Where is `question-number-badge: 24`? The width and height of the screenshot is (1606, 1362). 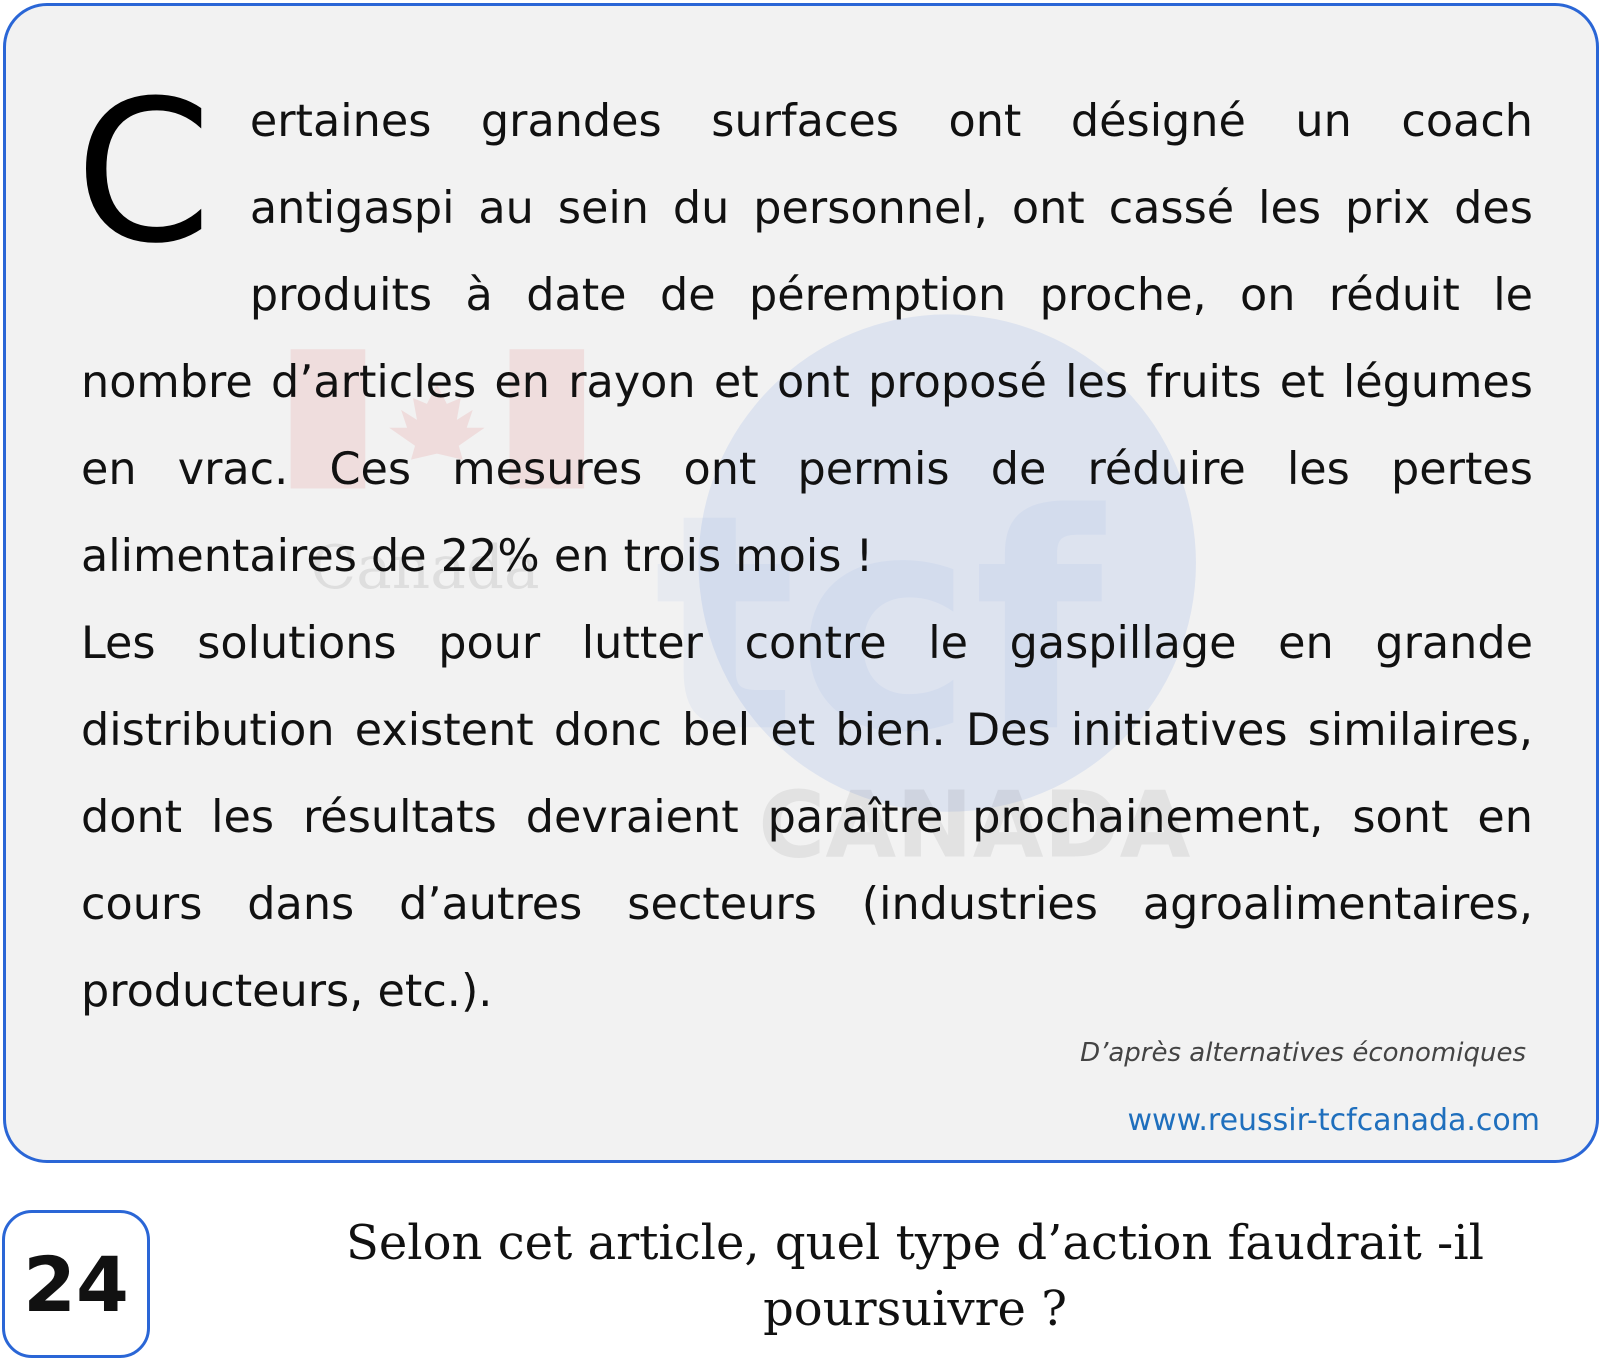
question-number-badge: 24 is located at coordinates (76, 1284).